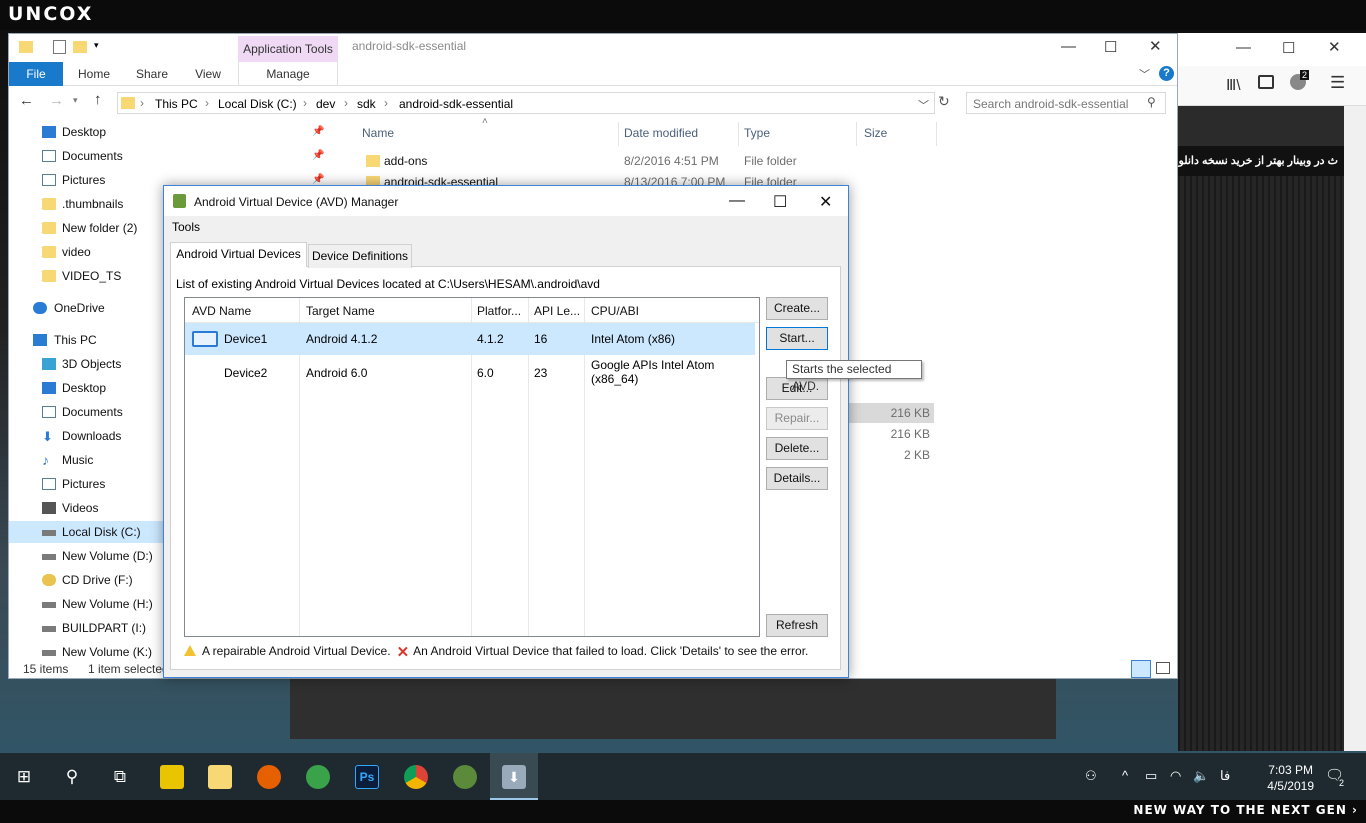 This screenshot has height=823, width=1366. Describe the element at coordinates (1166, 73) in the screenshot. I see `help-icon: ?` at that location.